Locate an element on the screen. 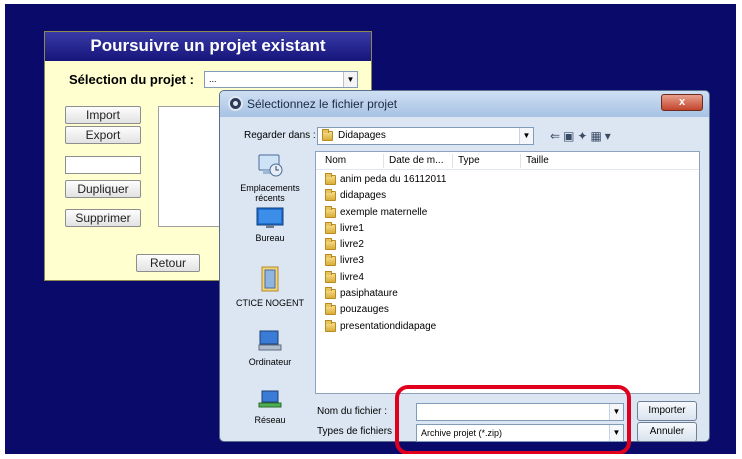 The height and width of the screenshot is (459, 742). list-item: pasiphataure is located at coordinates (385, 294).